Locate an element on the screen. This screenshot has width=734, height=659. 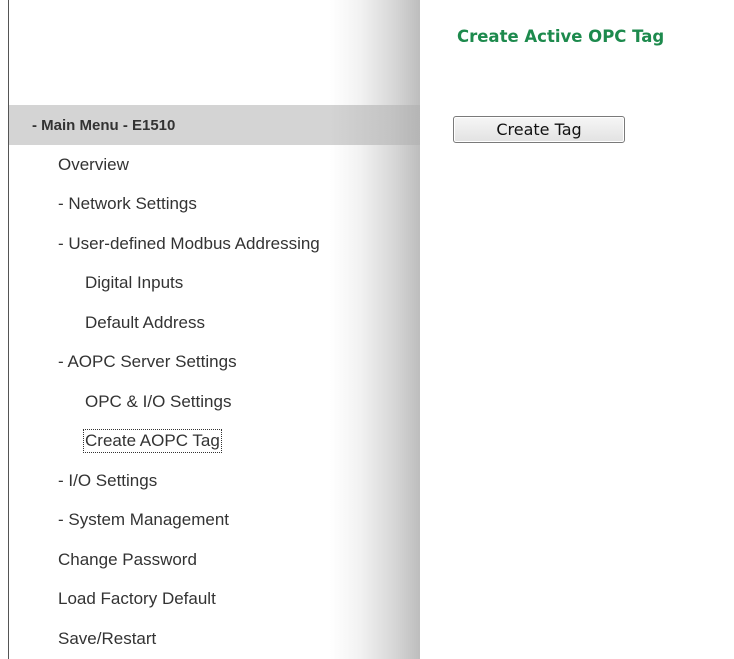
sidebar-item-aopc-server-settings: - AOPC Server Settings is located at coordinates (210, 363).